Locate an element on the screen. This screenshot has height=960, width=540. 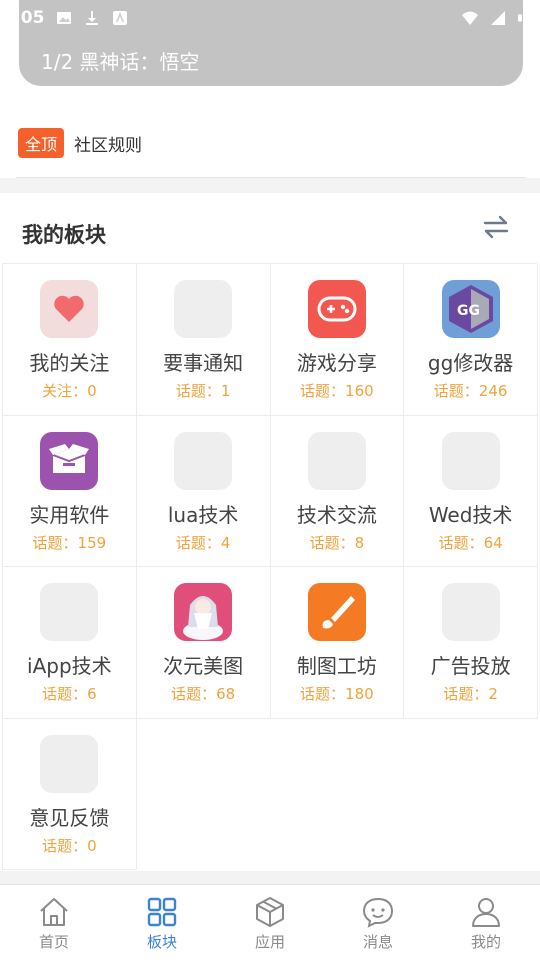
nav-apps: 应用 is located at coordinates (270, 922).